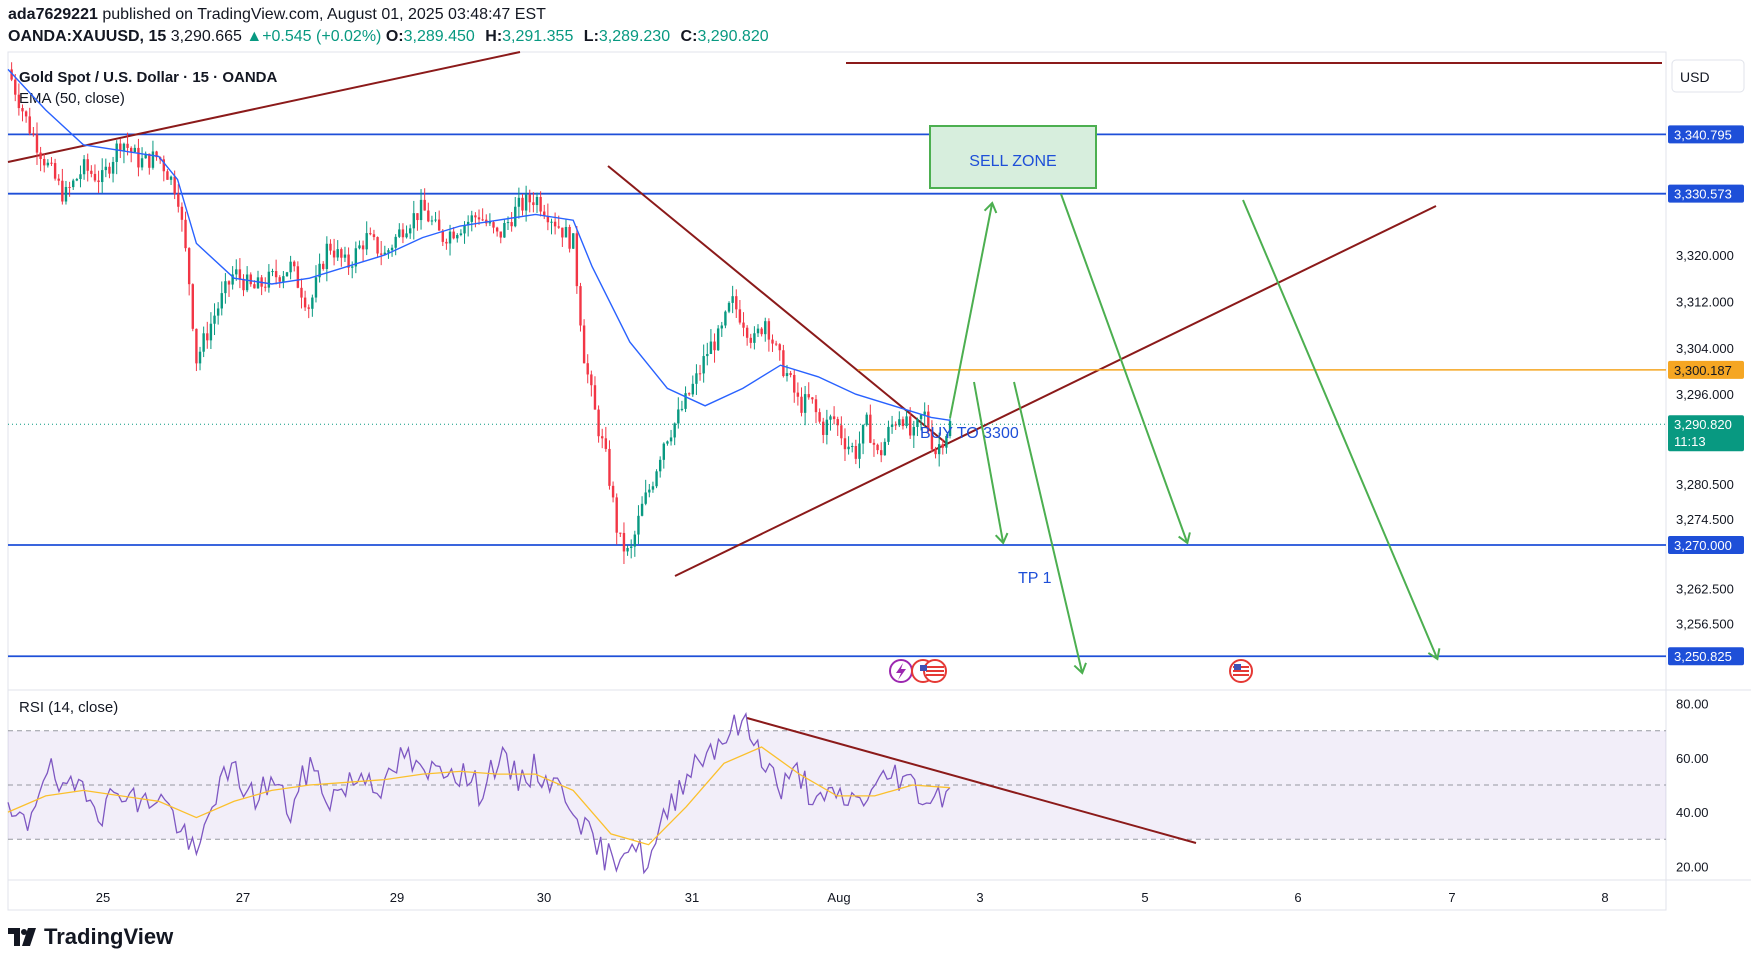 The height and width of the screenshot is (959, 1751). Describe the element at coordinates (1451, 897) in the screenshot. I see `time-tick-label: 7` at that location.